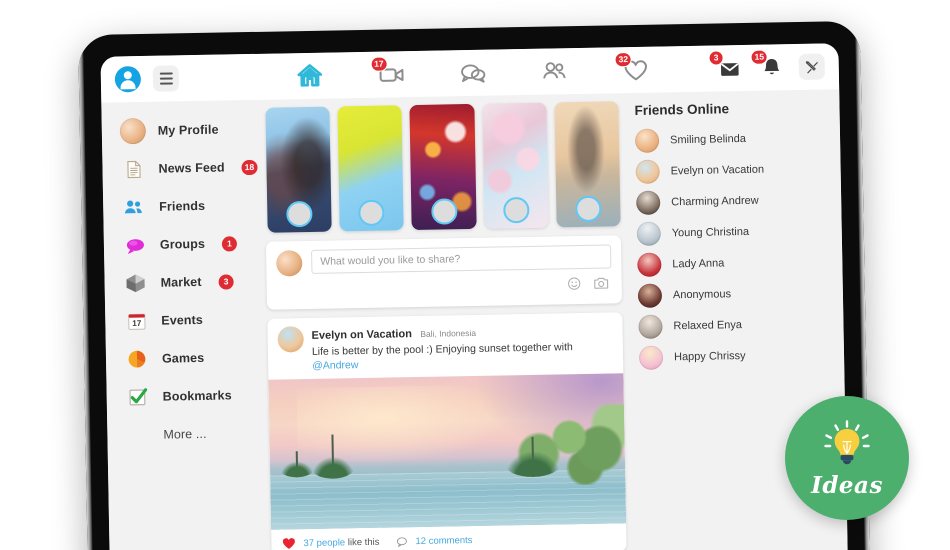 The height and width of the screenshot is (550, 950). Describe the element at coordinates (363, 542) in the screenshot. I see `likes-suffix: like this` at that location.